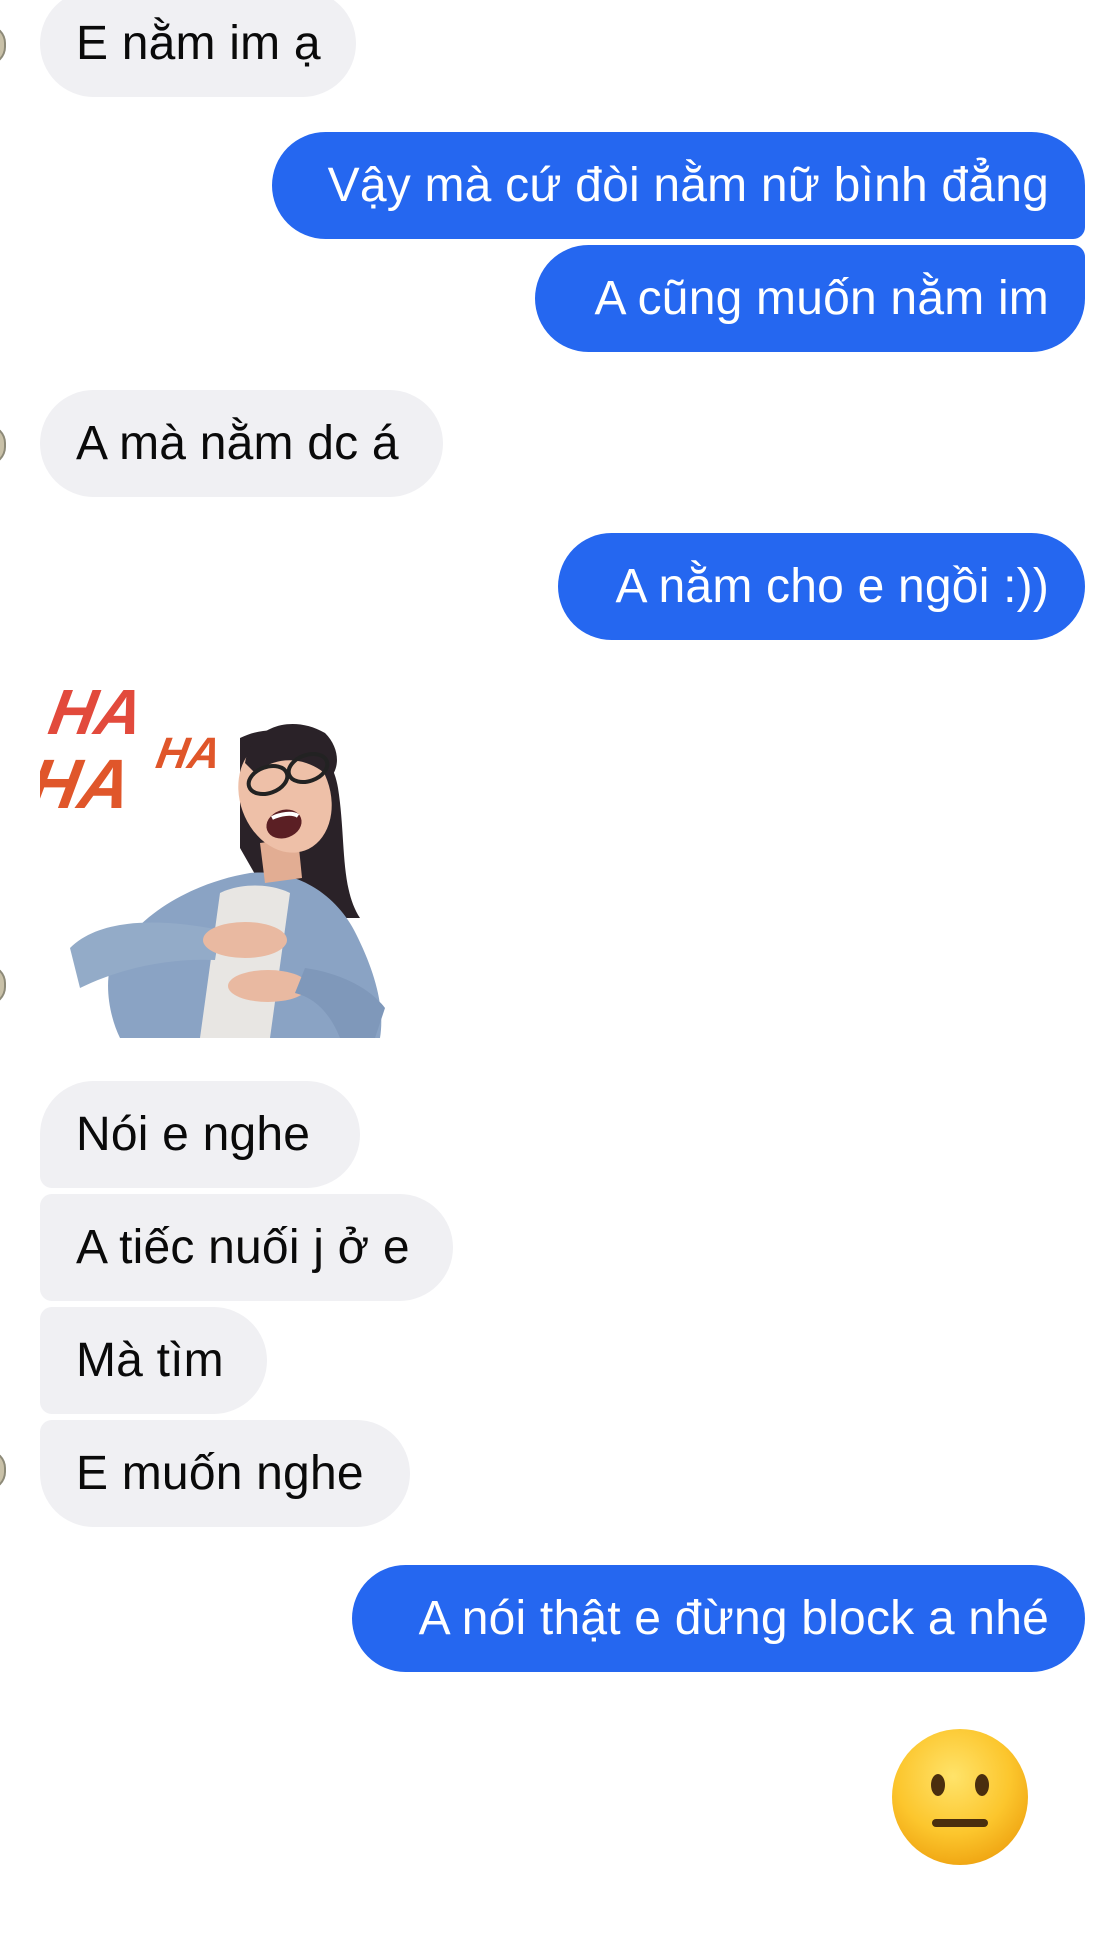 This screenshot has height=1943, width=1115. Describe the element at coordinates (960, 1797) in the screenshot. I see `neutral-face-emoji` at that location.